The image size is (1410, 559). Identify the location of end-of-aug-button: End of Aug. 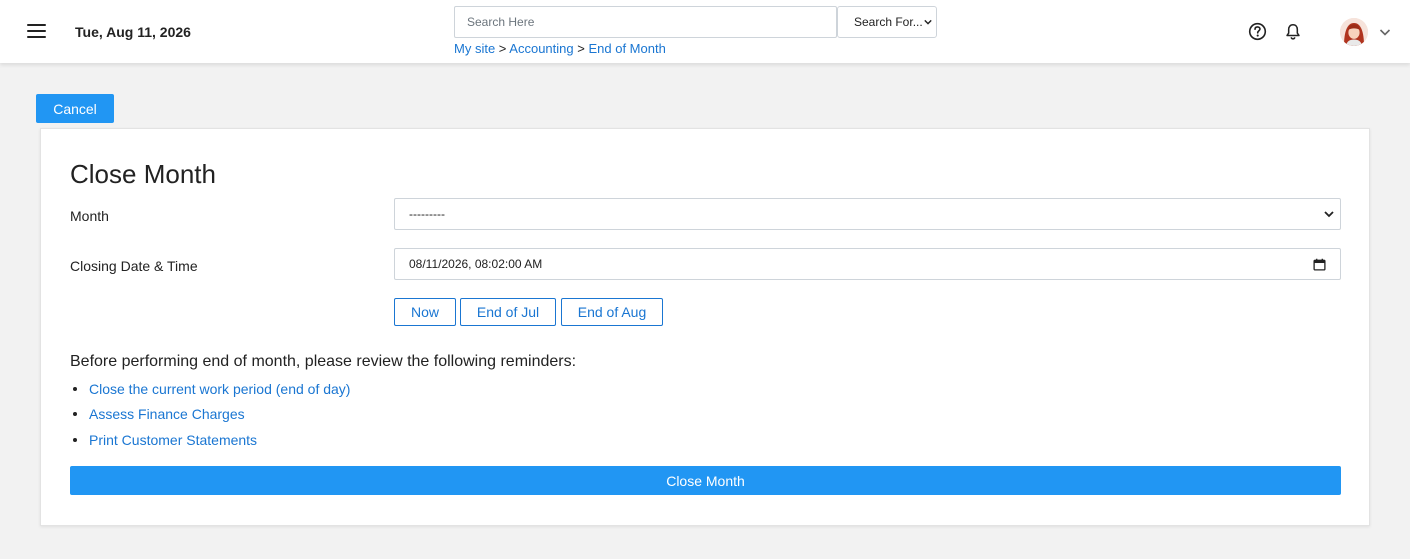
(612, 312).